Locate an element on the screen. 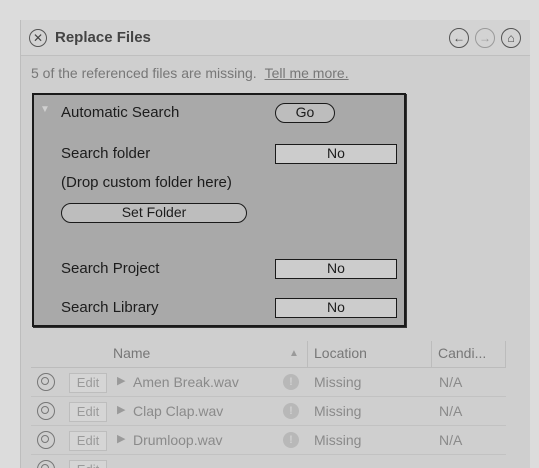  file-name: Clap Clap.wav is located at coordinates (178, 411).